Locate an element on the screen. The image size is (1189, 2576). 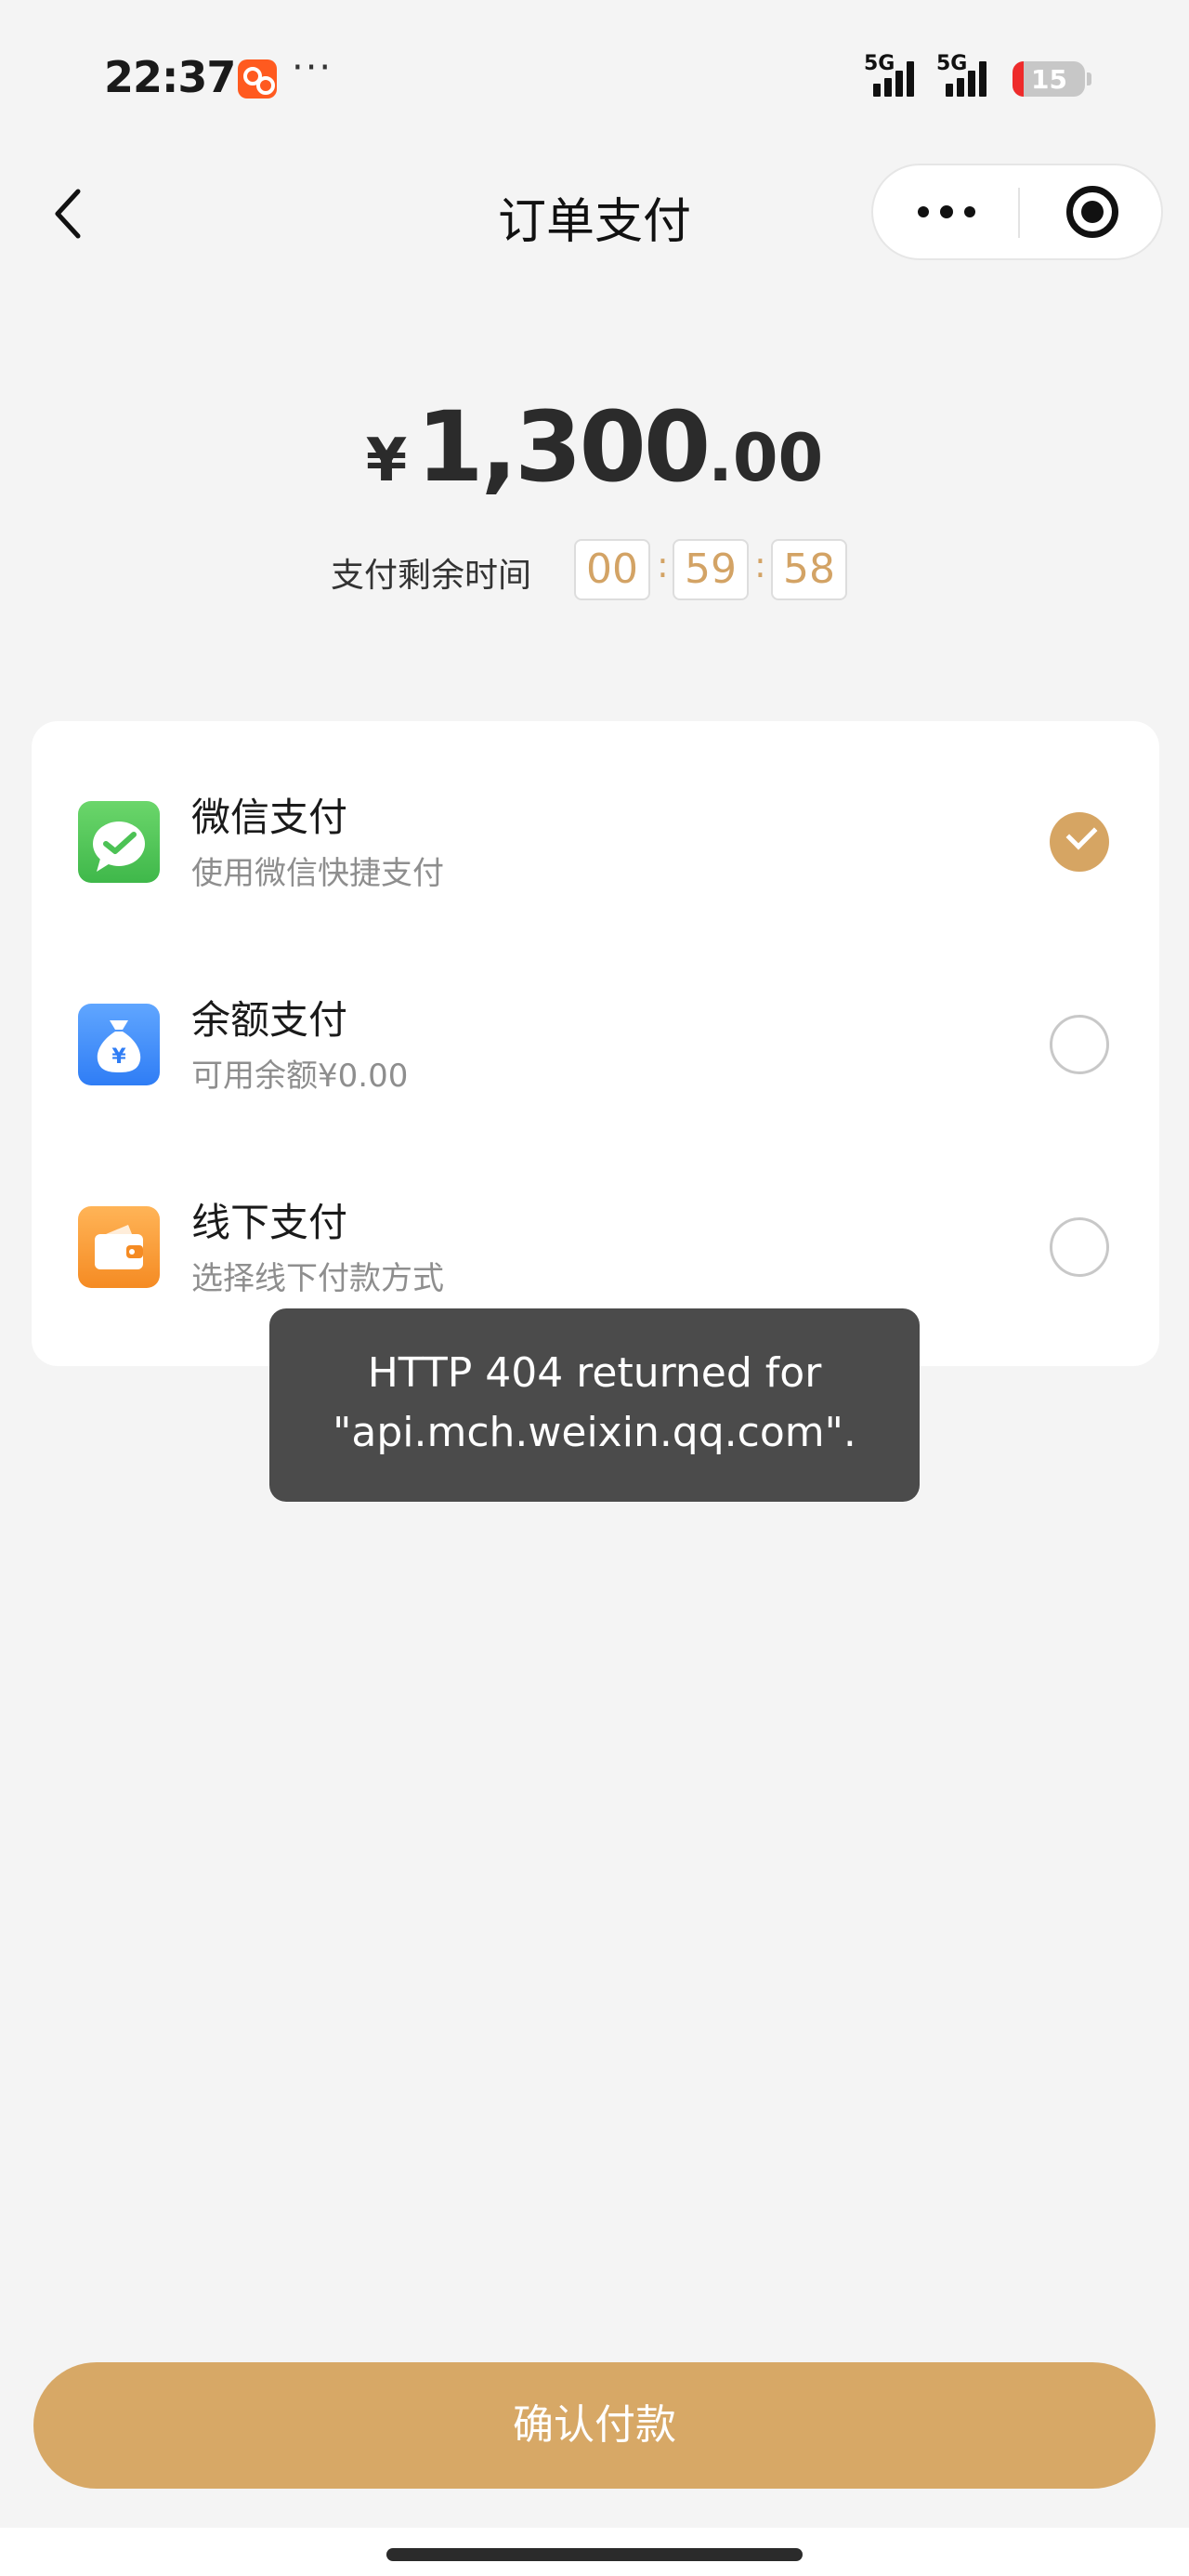
payment-method-title: 线下支付 is located at coordinates (269, 1222).